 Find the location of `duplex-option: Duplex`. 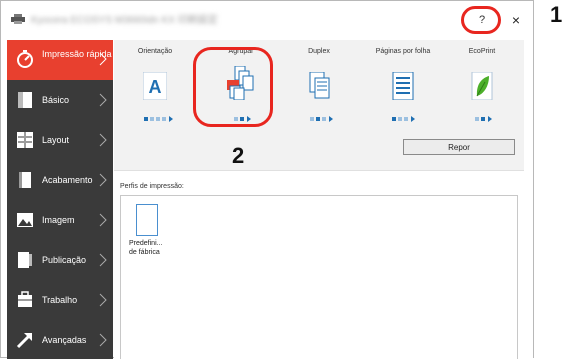

duplex-option: Duplex is located at coordinates (319, 85).